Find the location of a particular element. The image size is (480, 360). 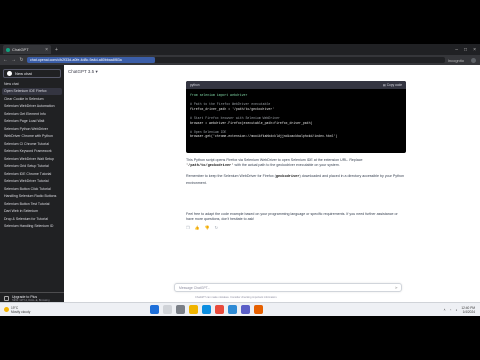

new-chat-label: New chat is located at coordinates (23, 73).